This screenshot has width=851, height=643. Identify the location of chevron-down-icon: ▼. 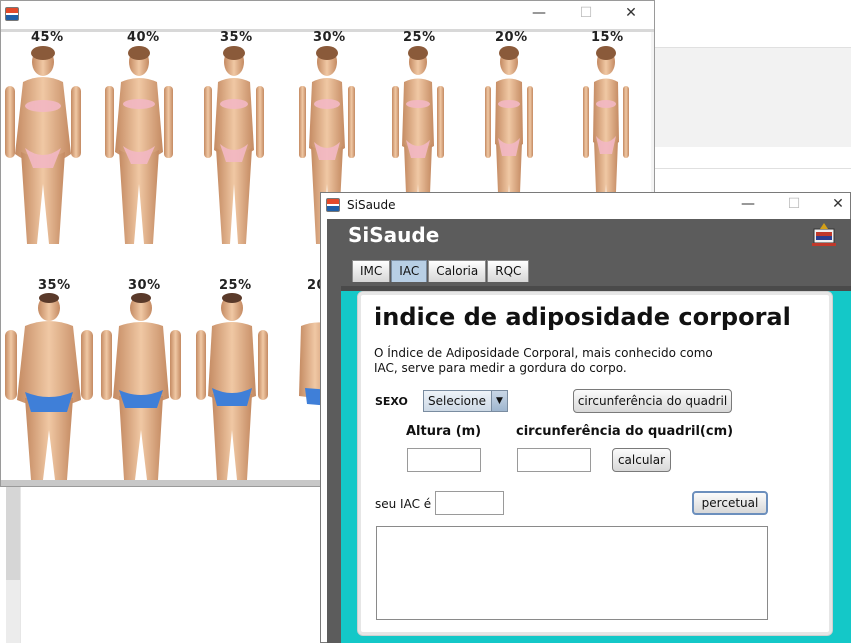
(499, 401).